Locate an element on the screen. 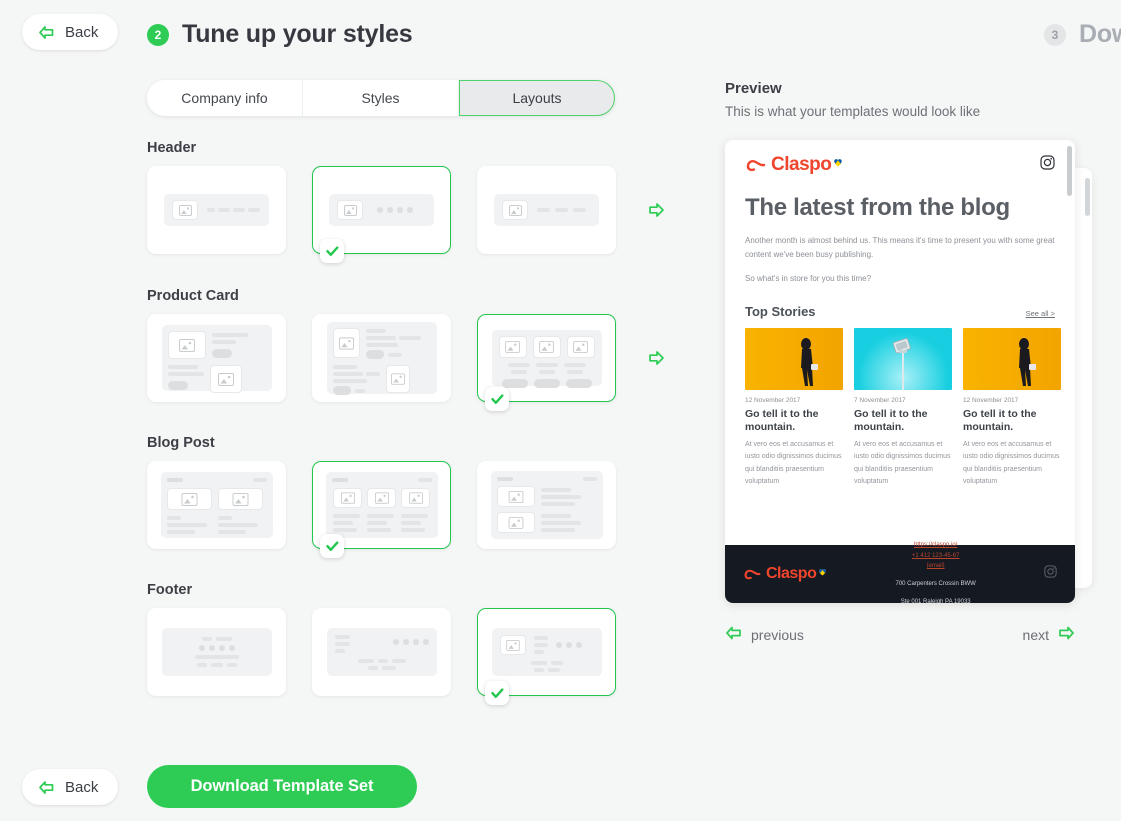  see-all-link: See all > is located at coordinates (1040, 313).